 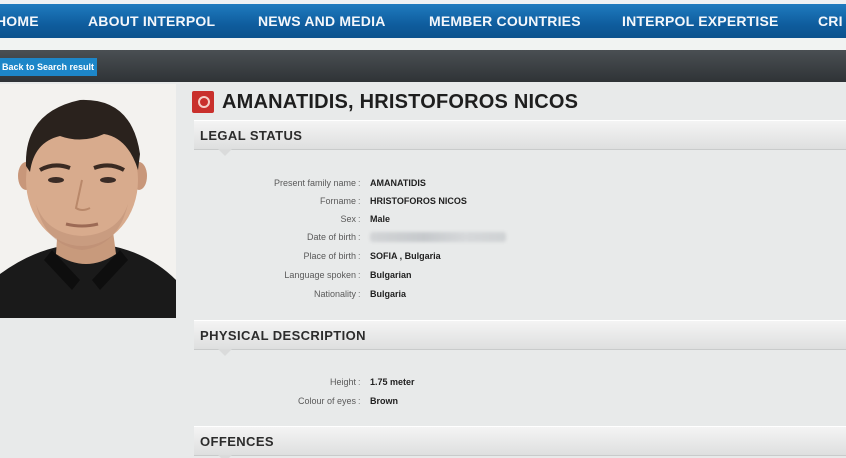 What do you see at coordinates (505, 21) in the screenshot?
I see `nav-member-countries: MEMBER COUNTRIES` at bounding box center [505, 21].